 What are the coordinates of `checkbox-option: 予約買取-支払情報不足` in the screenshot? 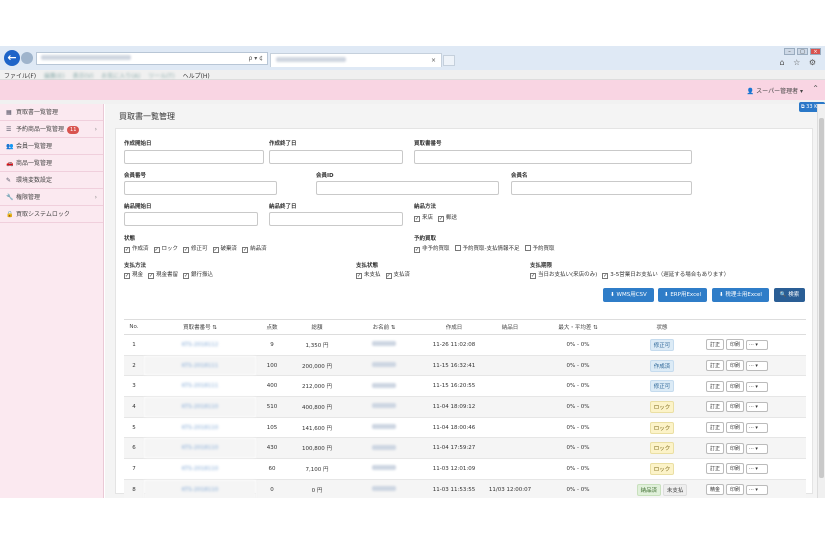 It's located at (487, 248).